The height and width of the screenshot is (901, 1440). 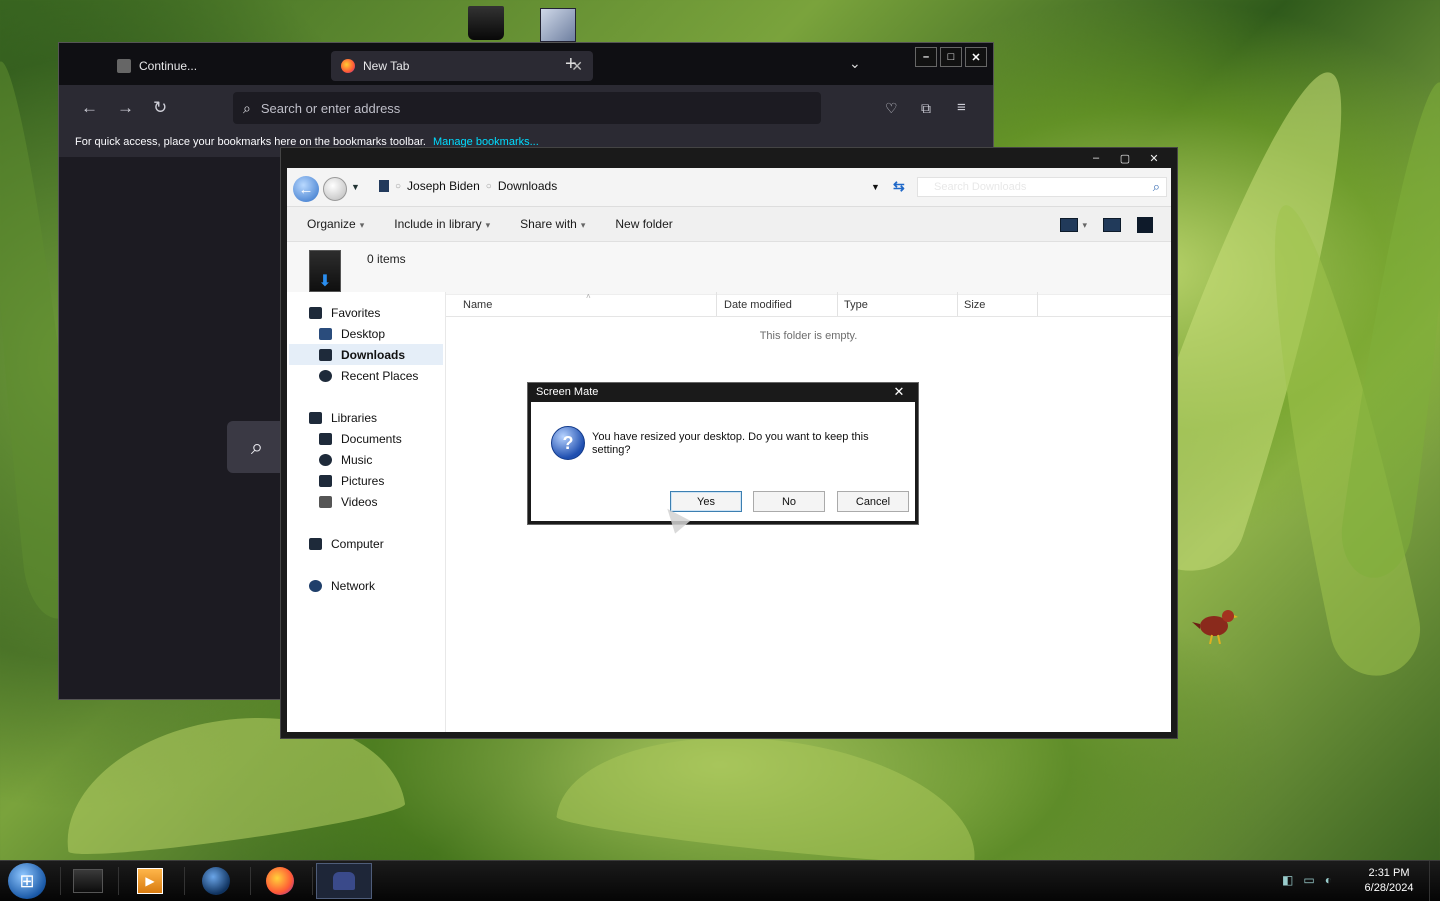 What do you see at coordinates (720, 880) in the screenshot?
I see `taskbar: ⊞ ▶ ◧ ▭ ◐ 2:31 PM 6/28/2024` at bounding box center [720, 880].